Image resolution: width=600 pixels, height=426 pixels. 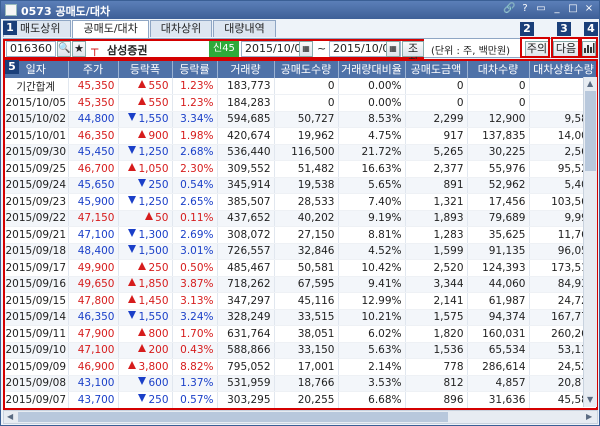 What do you see at coordinates (590, 131) in the screenshot?
I see `vertical-scroll-thumb` at bounding box center [590, 131].